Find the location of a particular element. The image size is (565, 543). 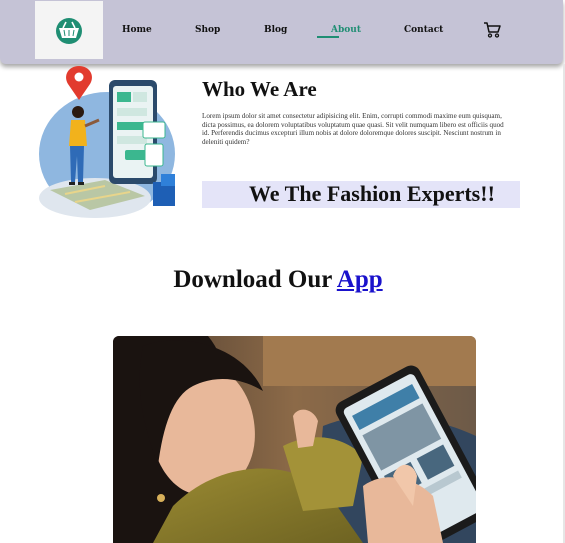

nav-home: Home is located at coordinates (137, 30).